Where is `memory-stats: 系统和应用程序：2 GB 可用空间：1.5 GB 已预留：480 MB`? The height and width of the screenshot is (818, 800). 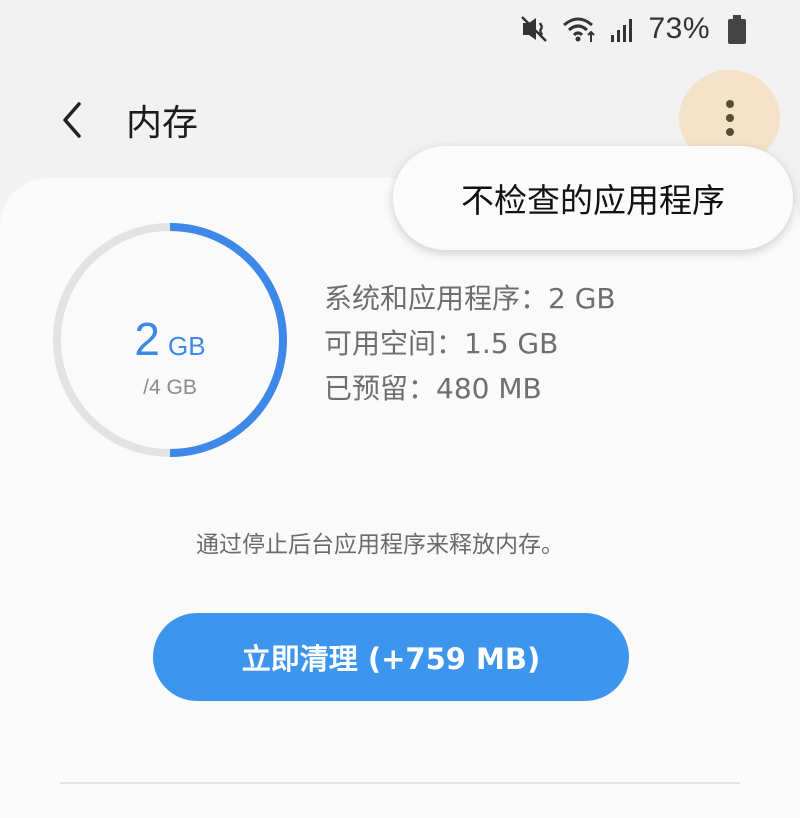 memory-stats: 系统和应用程序：2 GB 可用空间：1.5 GB 已预留：480 MB is located at coordinates (470, 343).